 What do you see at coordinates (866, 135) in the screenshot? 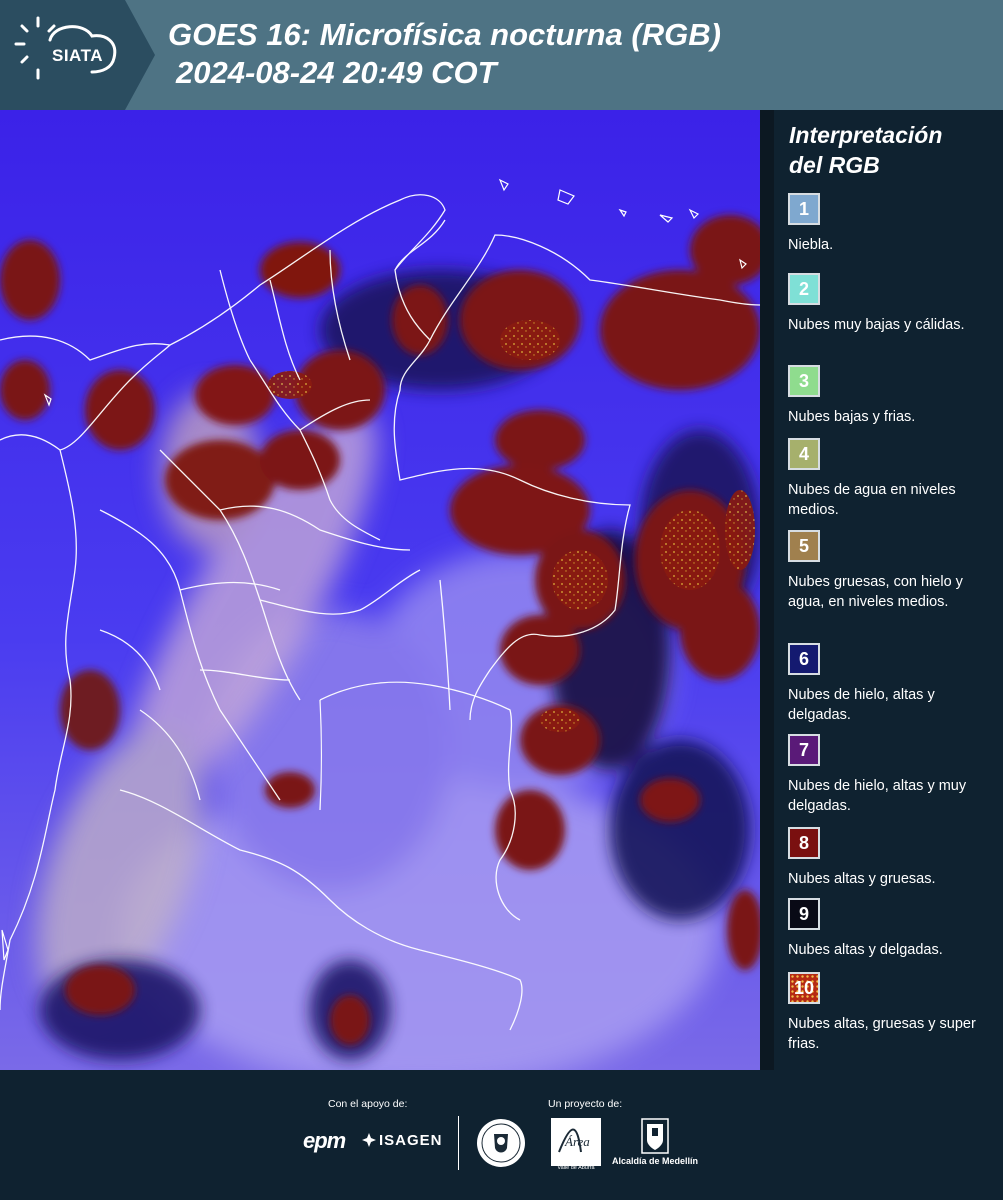
I see `legend-title-line-1: Interpretación` at bounding box center [866, 135].